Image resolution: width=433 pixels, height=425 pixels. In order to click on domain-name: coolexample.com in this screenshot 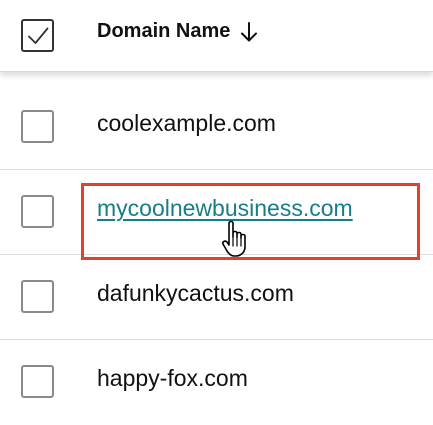, I will do `click(186, 123)`.